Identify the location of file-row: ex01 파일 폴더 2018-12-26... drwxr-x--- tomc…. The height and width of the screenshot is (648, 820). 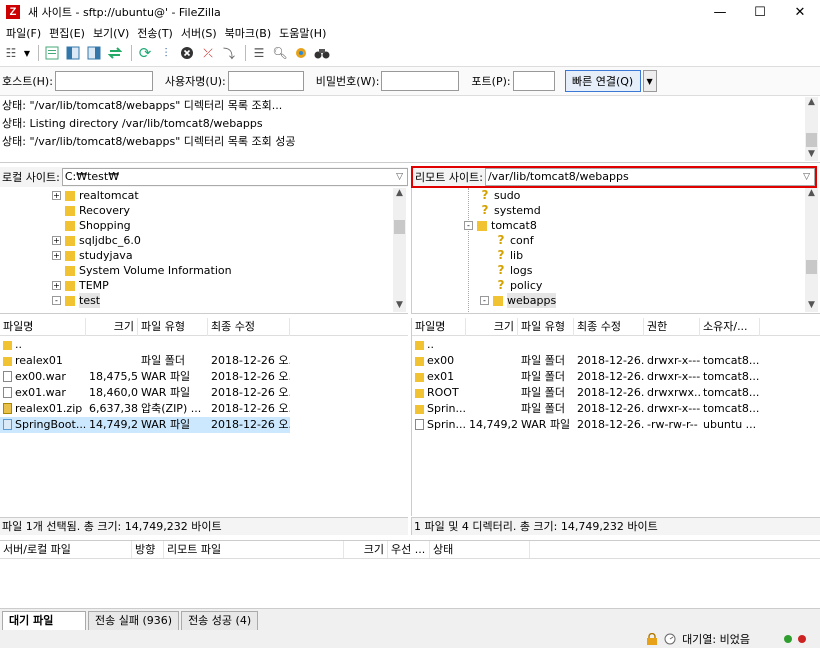
(616, 377).